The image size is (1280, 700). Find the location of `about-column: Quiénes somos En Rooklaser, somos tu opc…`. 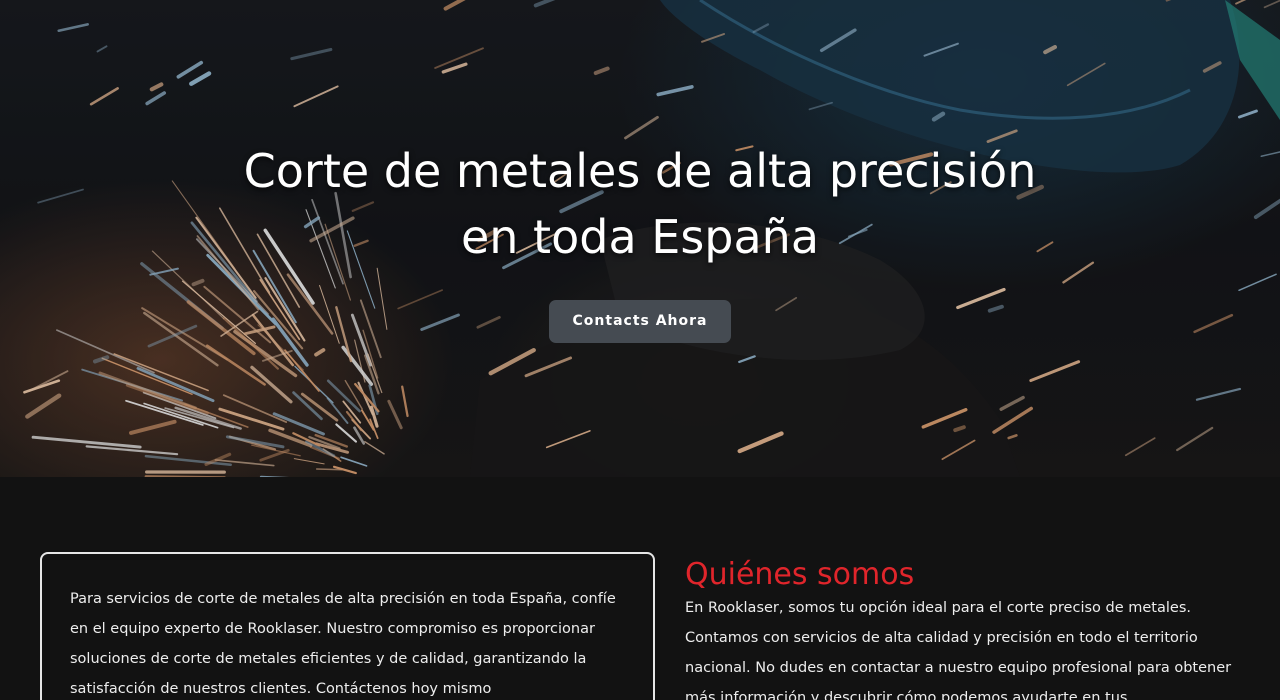

about-column: Quiénes somos En Rooklaser, somos tu opc… is located at coordinates (965, 627).